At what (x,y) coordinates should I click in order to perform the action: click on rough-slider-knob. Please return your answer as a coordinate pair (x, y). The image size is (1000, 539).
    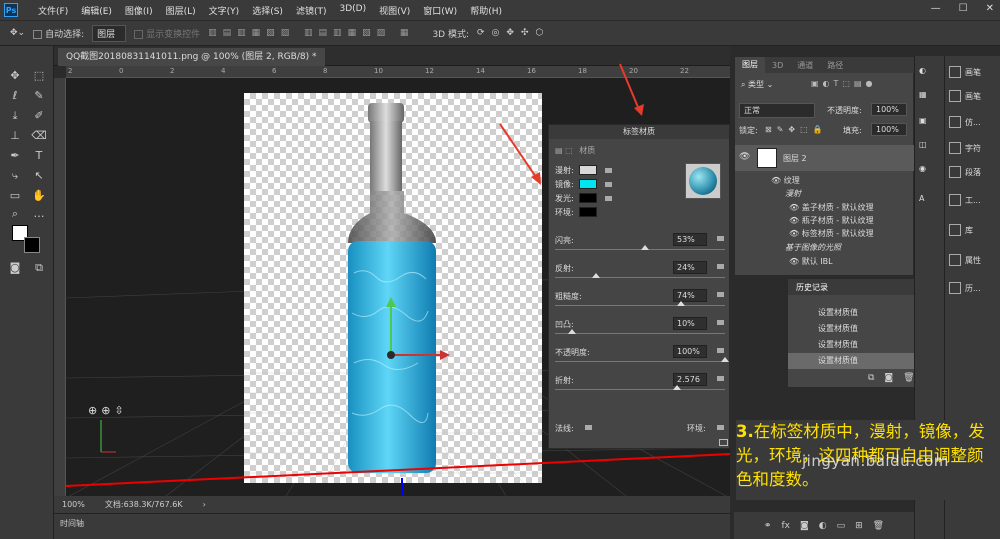
    Looking at the image, I should click on (680, 303).